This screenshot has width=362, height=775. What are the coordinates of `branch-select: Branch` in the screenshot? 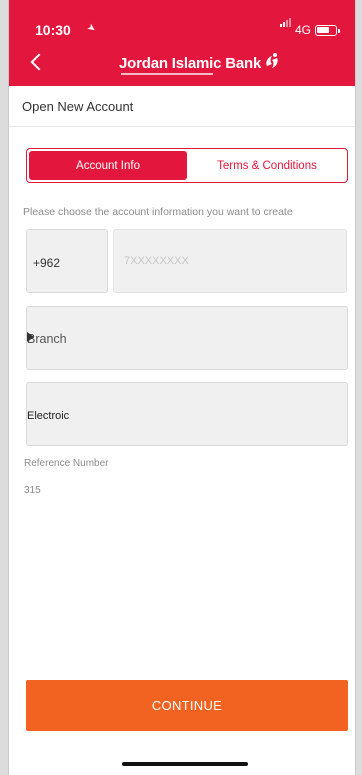 It's located at (187, 338).